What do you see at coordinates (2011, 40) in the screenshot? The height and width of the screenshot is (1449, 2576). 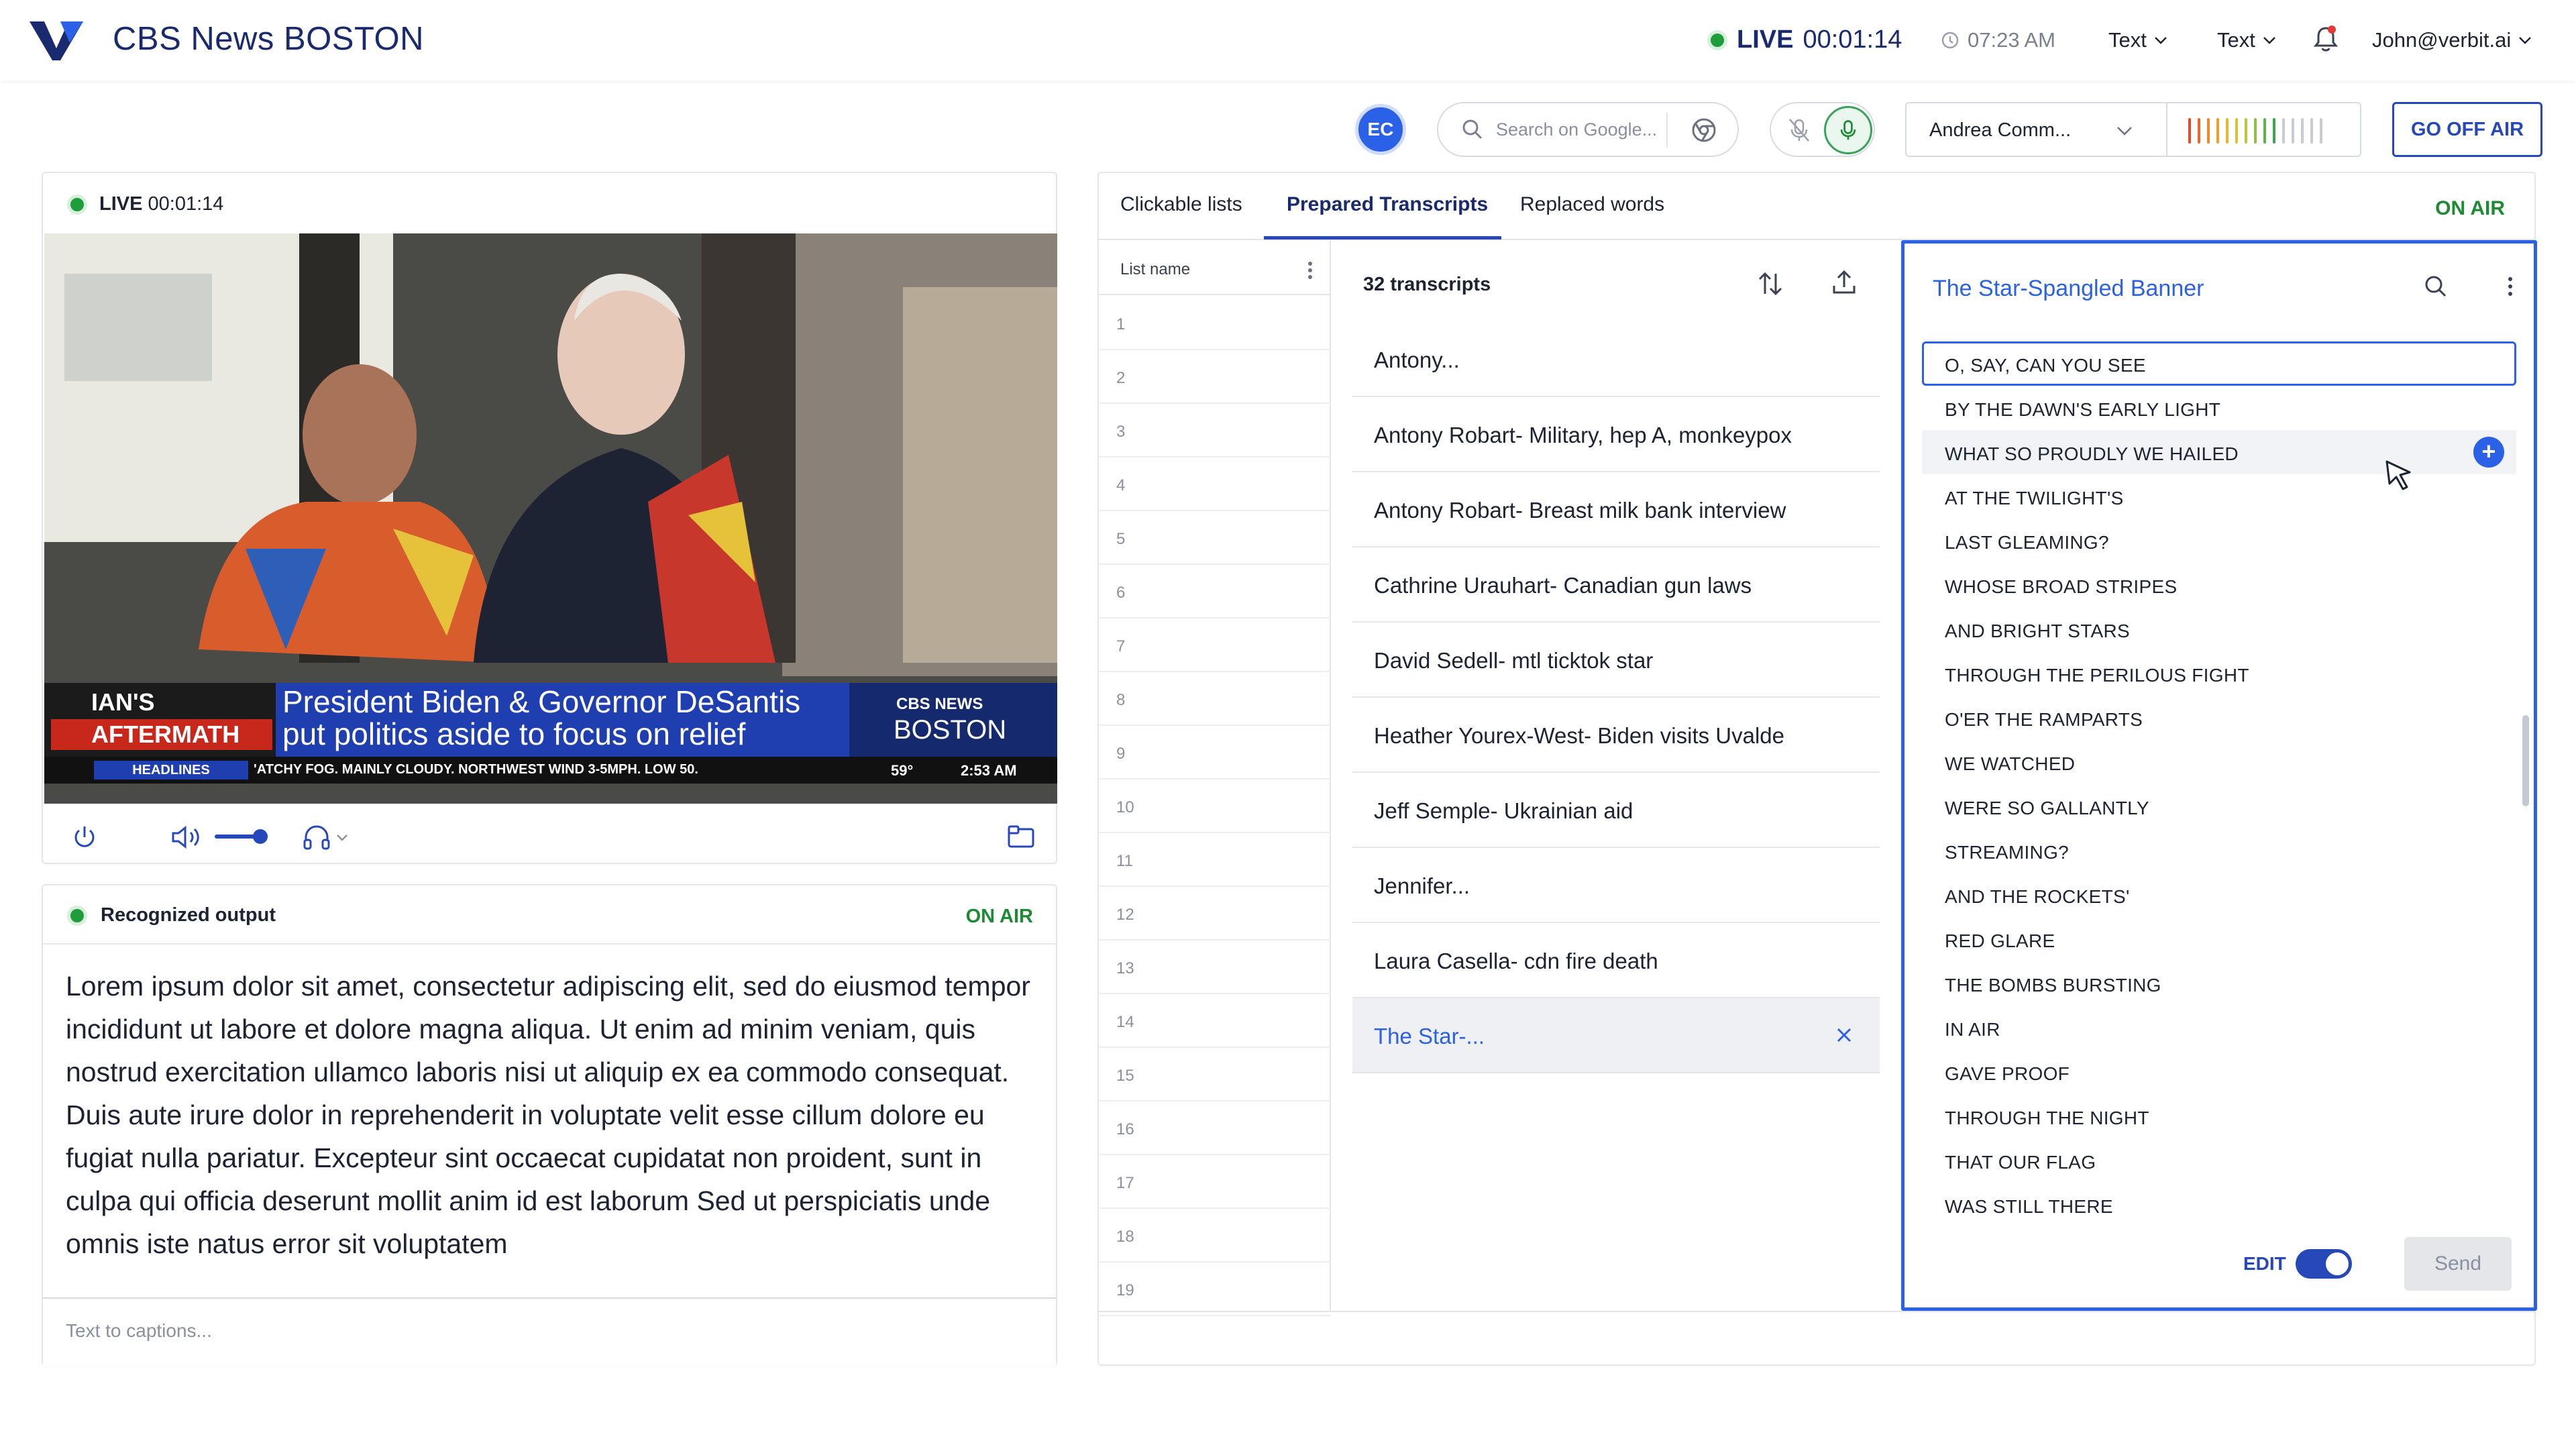 I see `clock-time: 07:23 AM` at bounding box center [2011, 40].